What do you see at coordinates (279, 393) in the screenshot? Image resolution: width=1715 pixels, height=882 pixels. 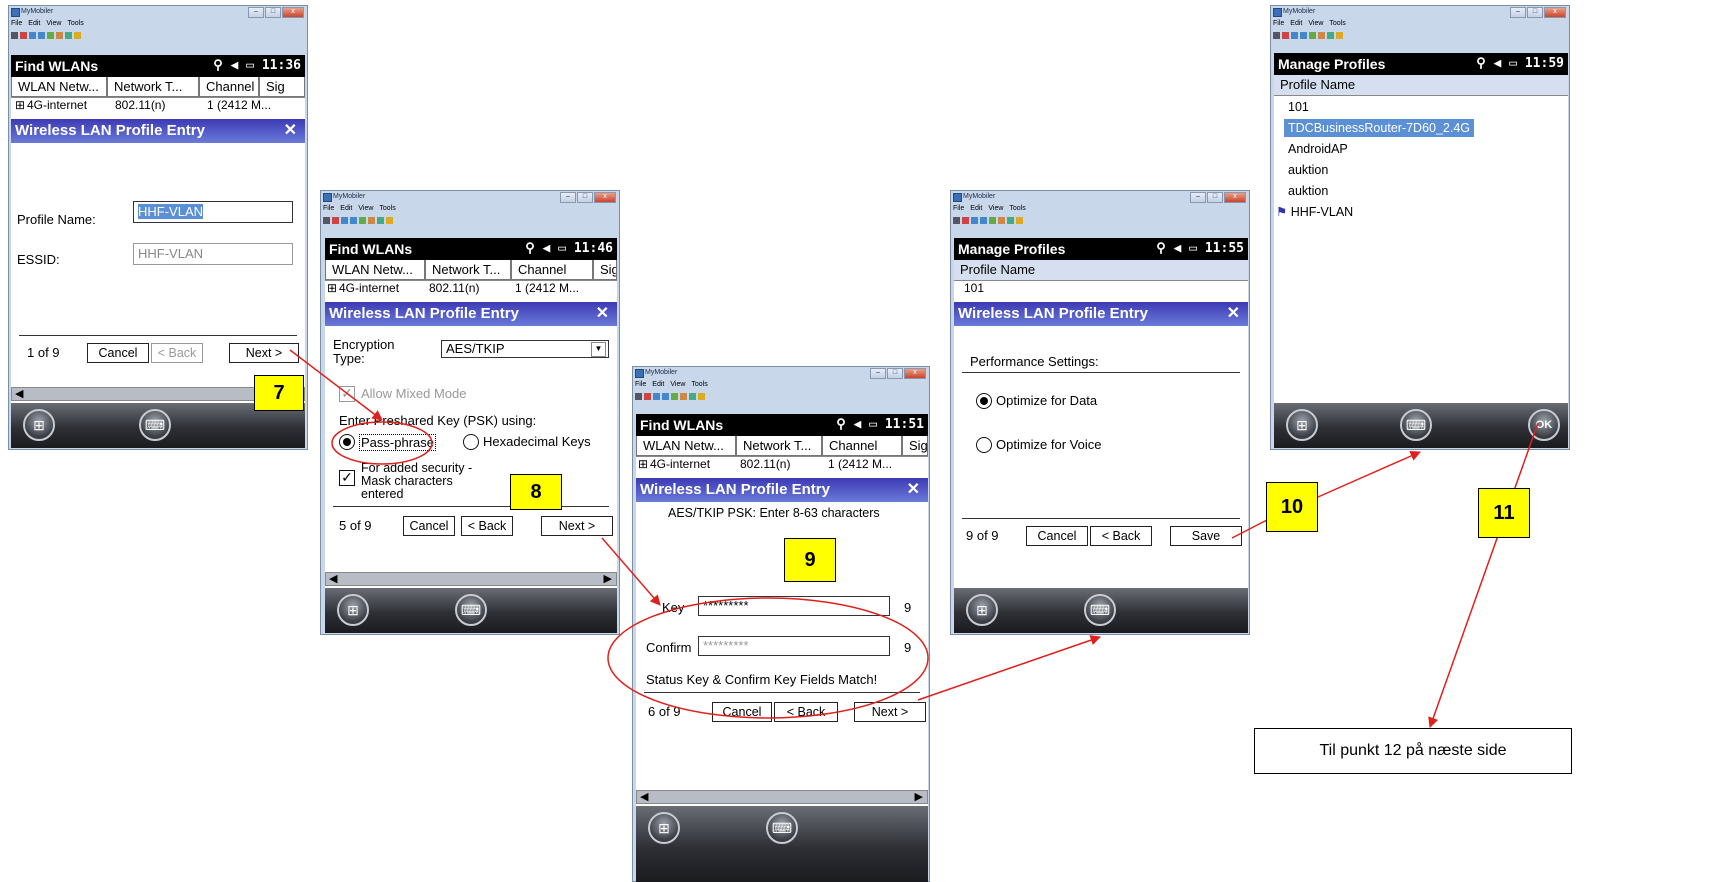 I see `callout-7: 7` at bounding box center [279, 393].